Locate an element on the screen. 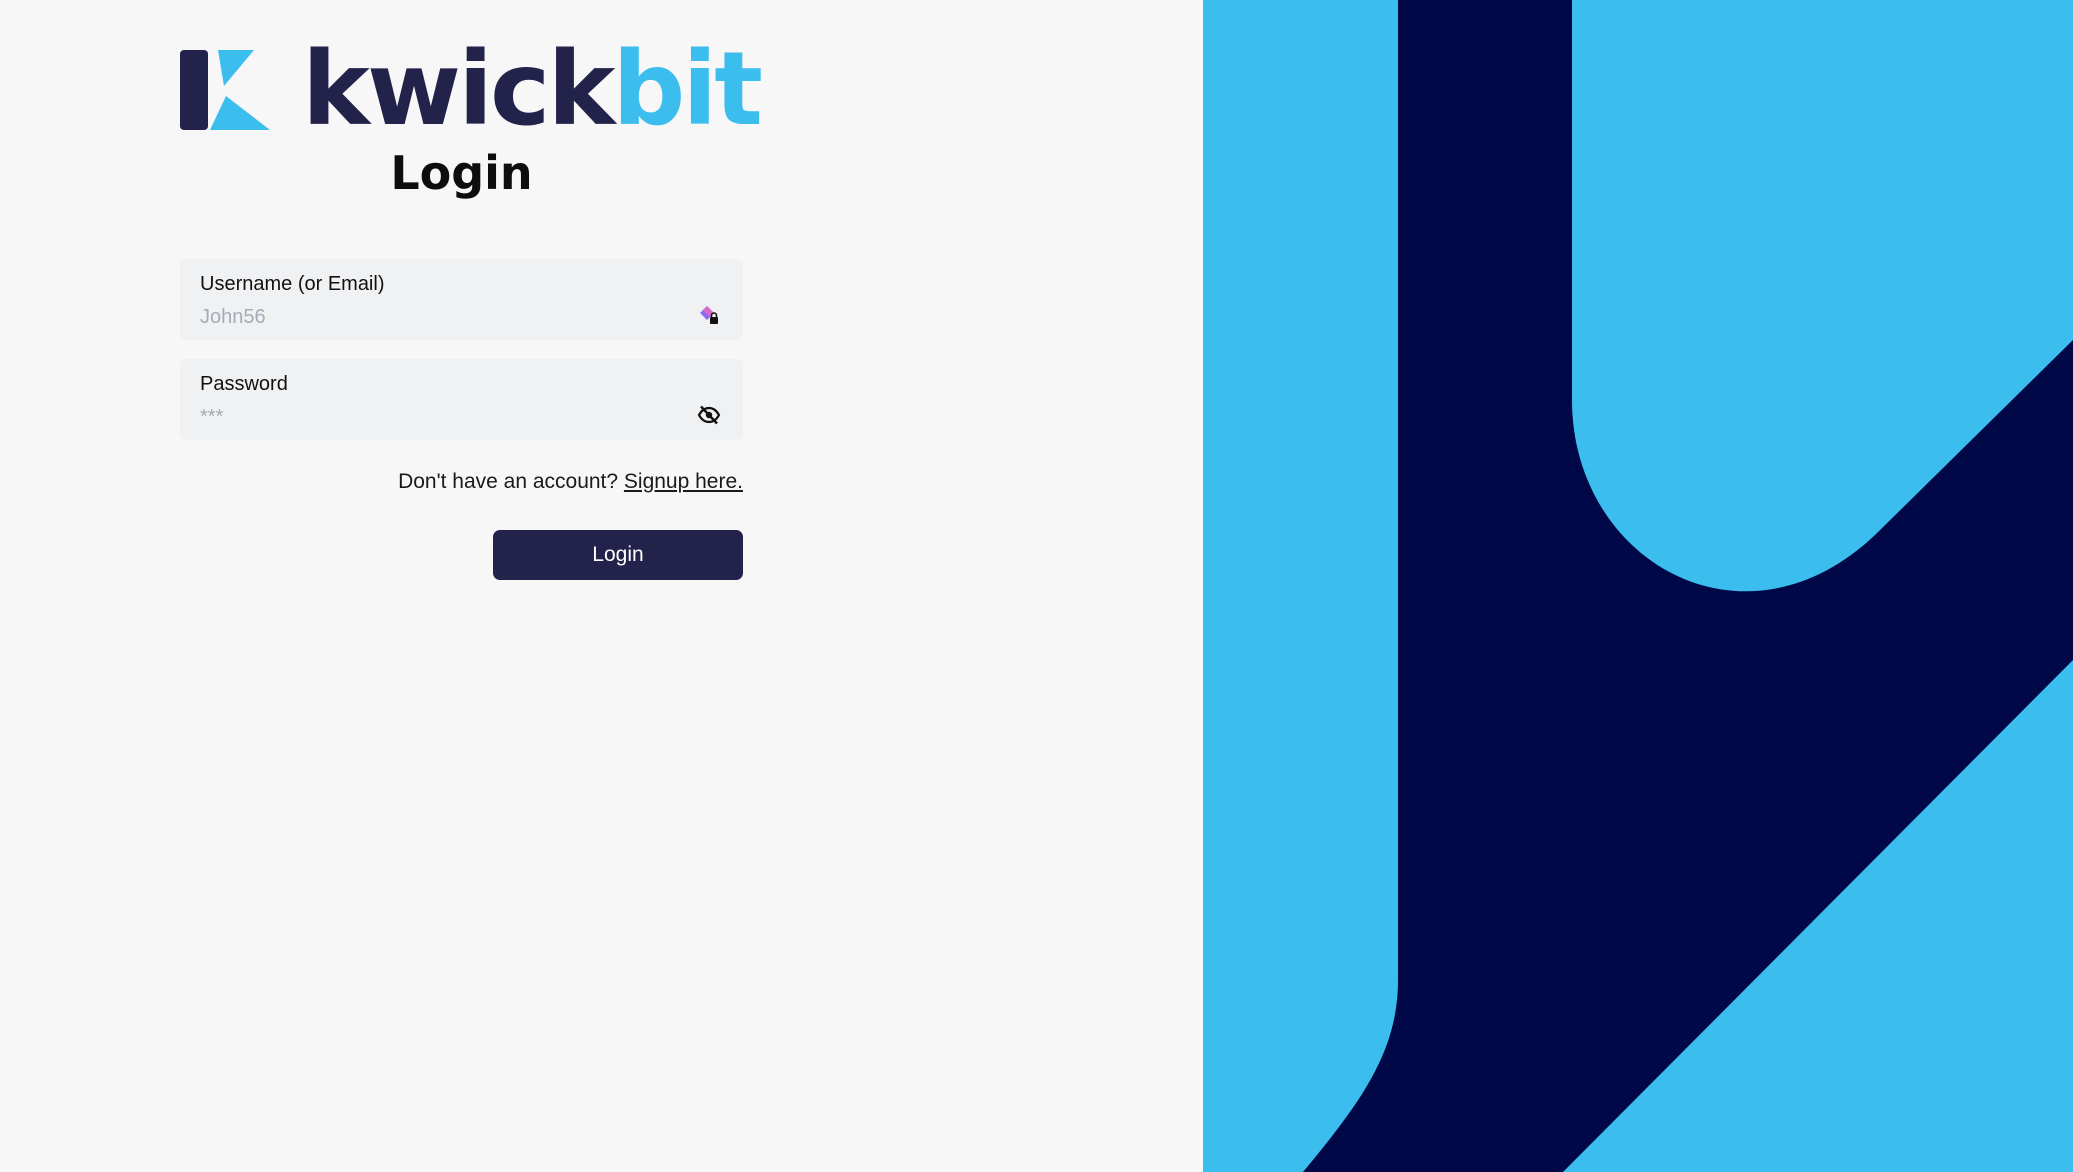  page-title: Login is located at coordinates (461, 173).